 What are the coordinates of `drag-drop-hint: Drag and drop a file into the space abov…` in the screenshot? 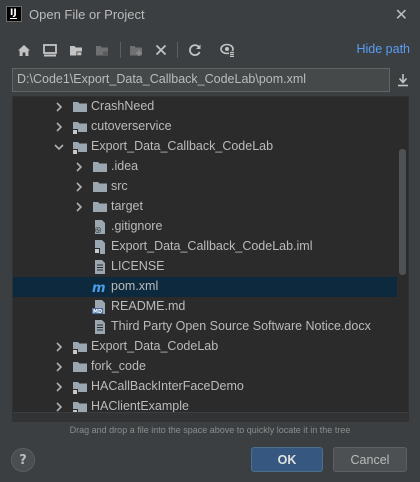 It's located at (210, 430).